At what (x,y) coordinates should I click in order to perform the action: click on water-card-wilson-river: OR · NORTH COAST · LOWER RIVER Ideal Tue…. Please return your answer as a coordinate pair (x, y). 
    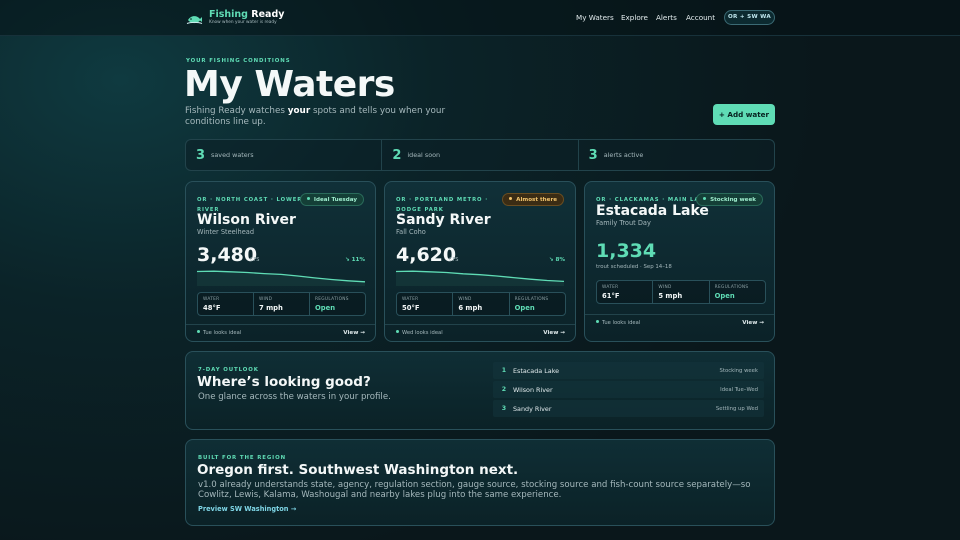
    Looking at the image, I should click on (280, 261).